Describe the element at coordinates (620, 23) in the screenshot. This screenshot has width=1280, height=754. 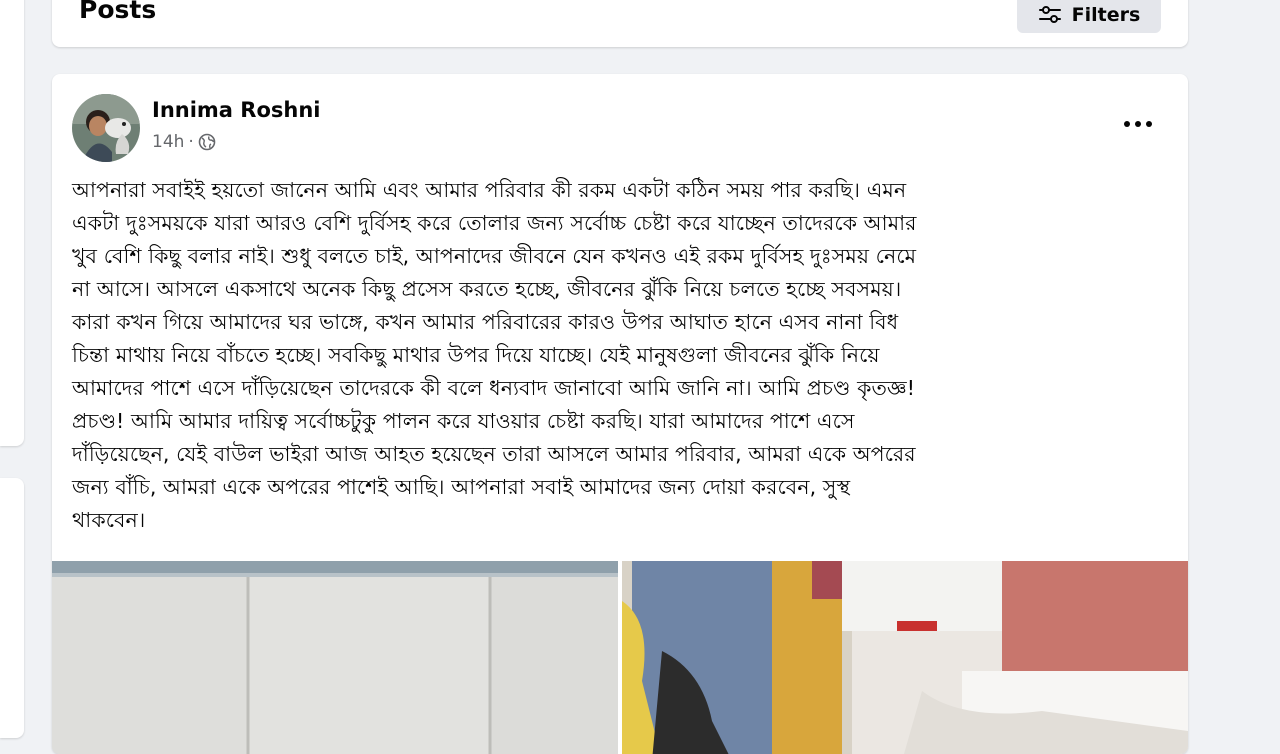
I see `posts-header-card: Posts Filters` at that location.